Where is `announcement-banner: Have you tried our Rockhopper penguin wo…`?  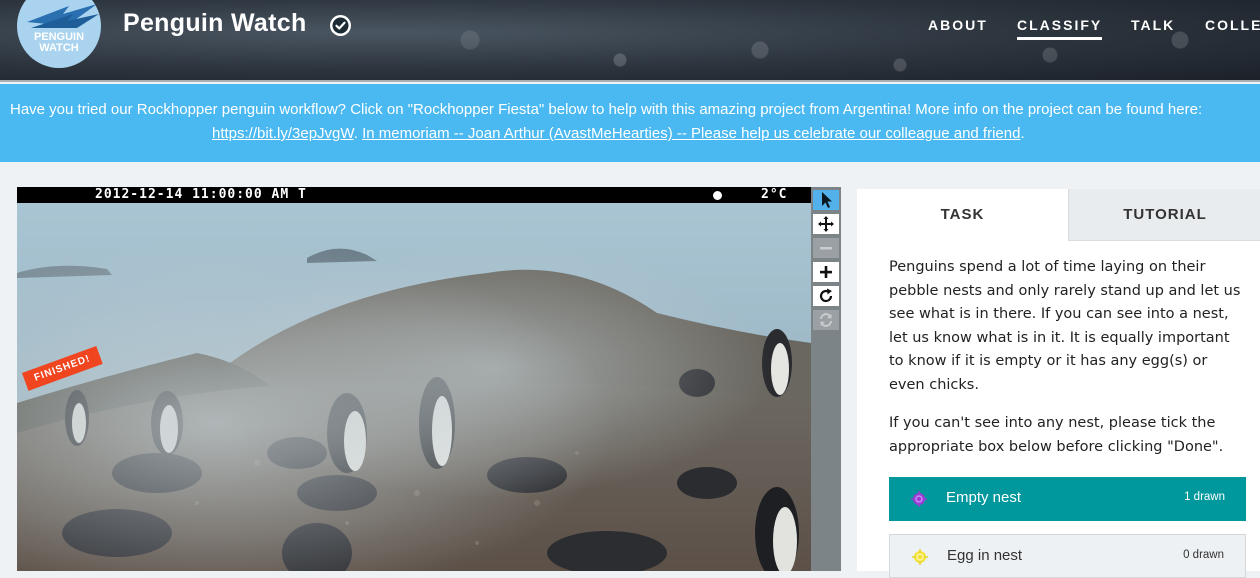 announcement-banner: Have you tried our Rockhopper penguin wo… is located at coordinates (630, 123).